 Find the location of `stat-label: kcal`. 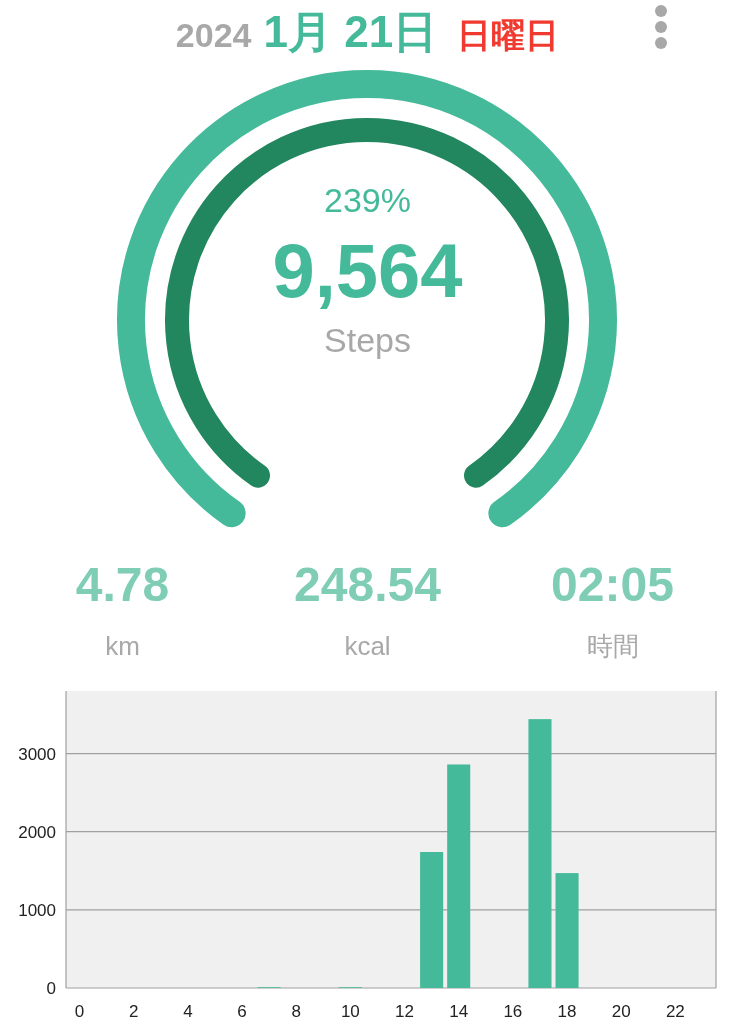

stat-label: kcal is located at coordinates (367, 645).